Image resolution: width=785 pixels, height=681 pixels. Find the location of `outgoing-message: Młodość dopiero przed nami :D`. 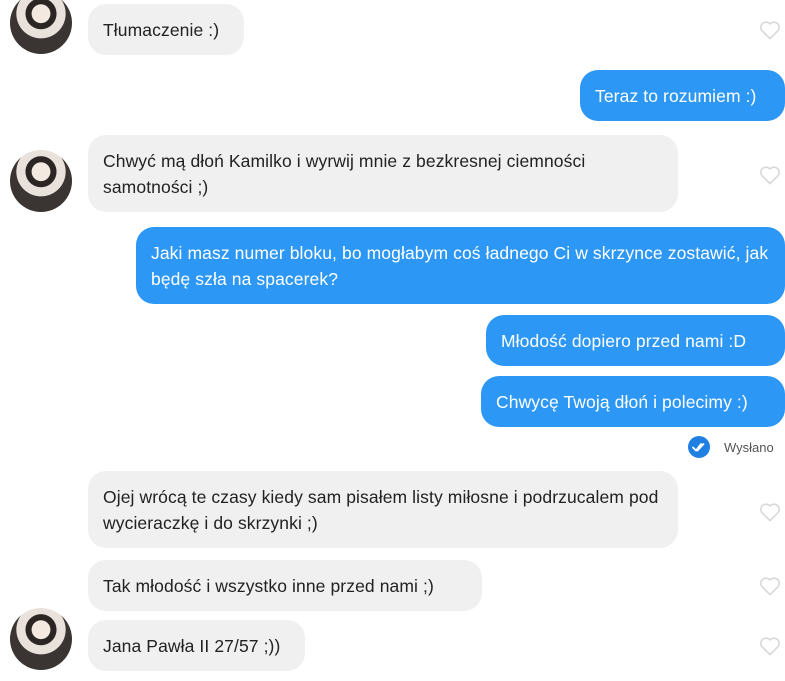

outgoing-message: Młodość dopiero przed nami :D is located at coordinates (635, 340).